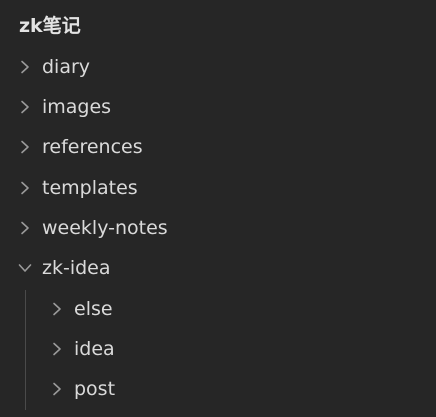 The image size is (436, 417). Describe the element at coordinates (76, 268) in the screenshot. I see `folder-label: zk-idea` at that location.